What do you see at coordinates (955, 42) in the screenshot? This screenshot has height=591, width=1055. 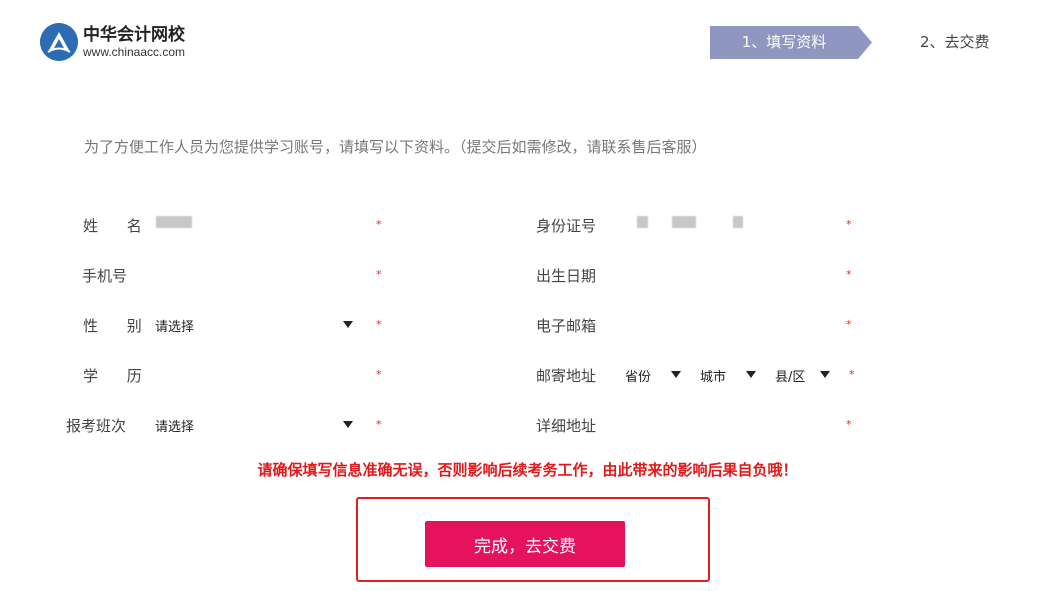 I see `step-pay: 2、去交费` at bounding box center [955, 42].